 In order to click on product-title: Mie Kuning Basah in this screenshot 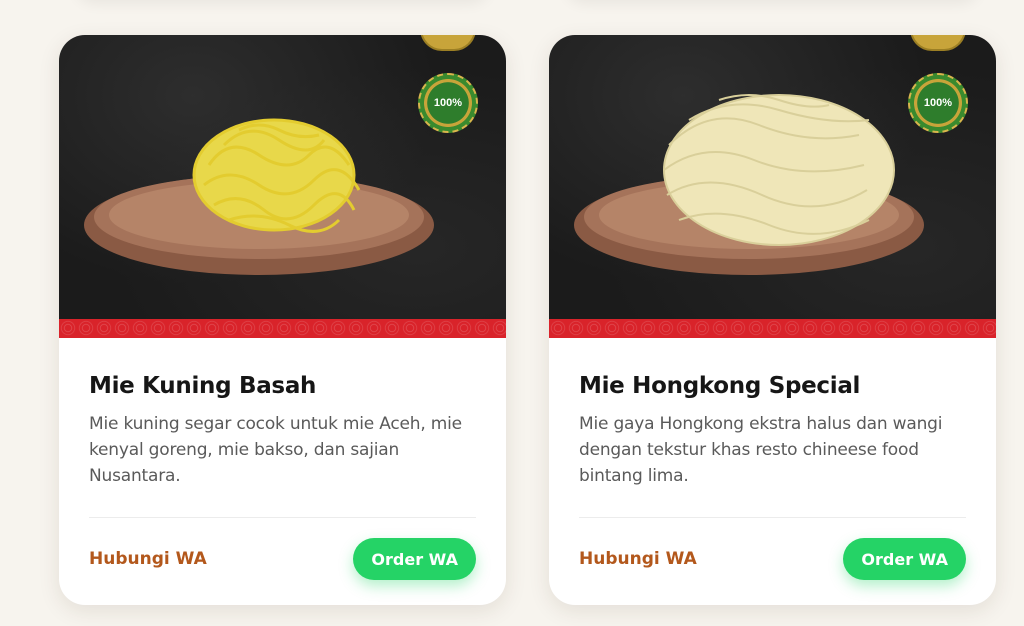, I will do `click(203, 386)`.